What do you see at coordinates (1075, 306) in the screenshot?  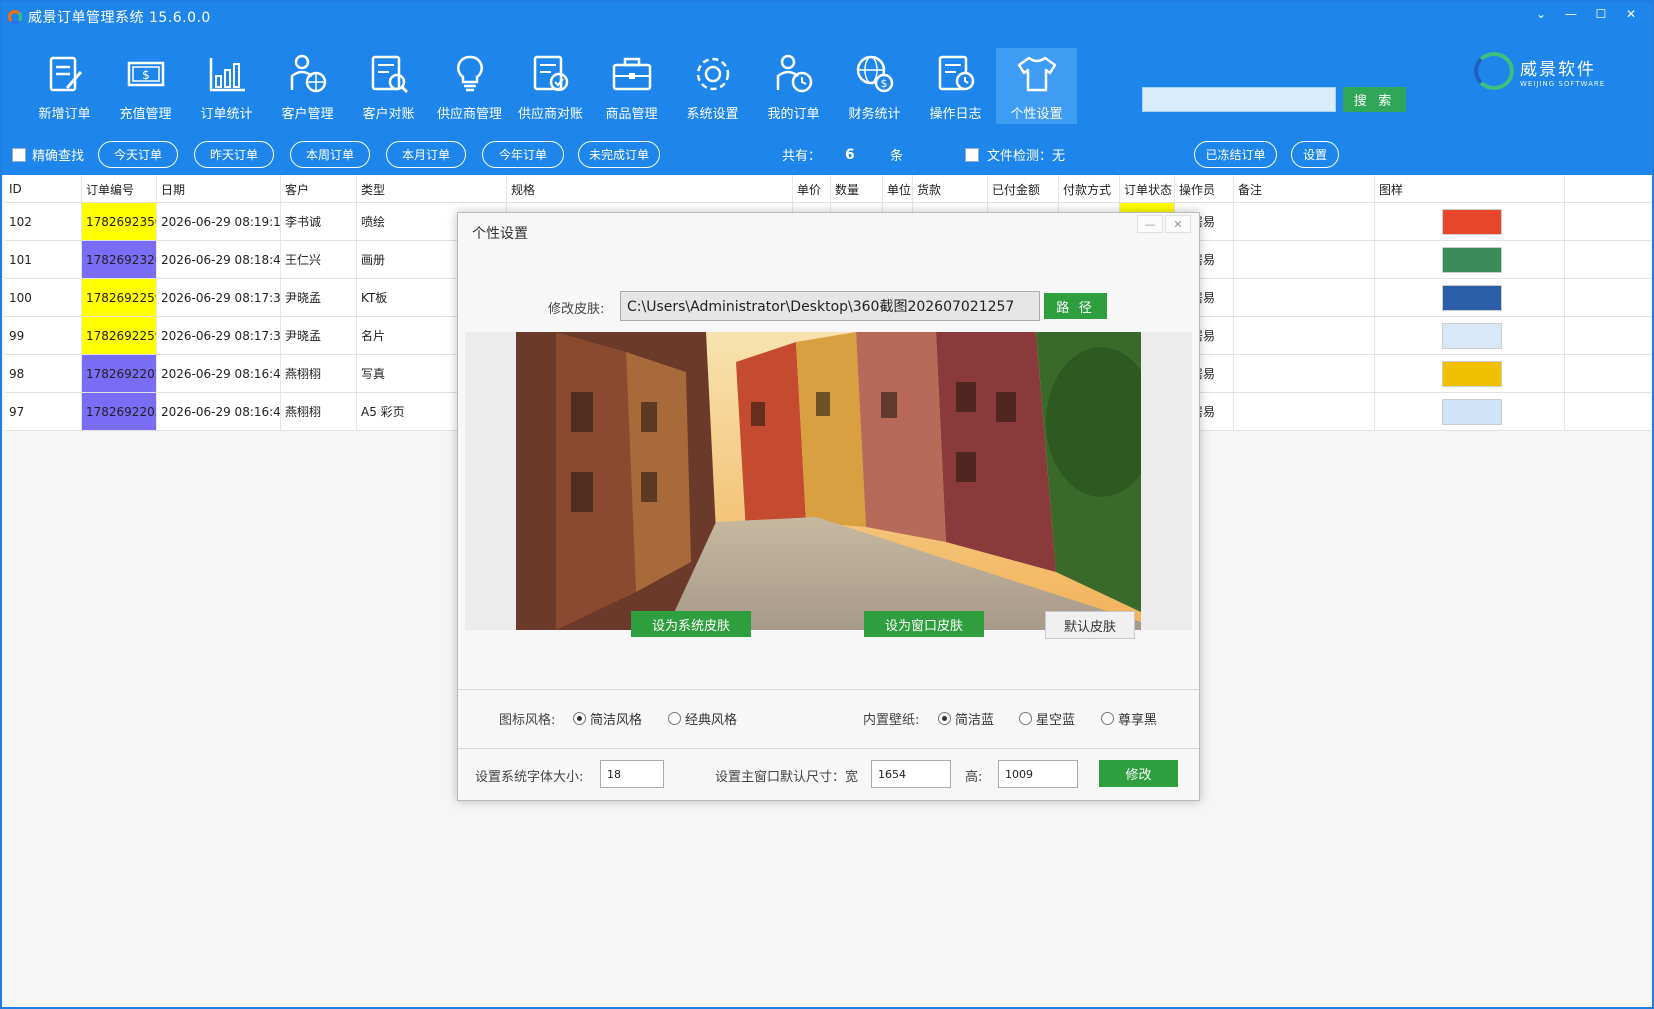 I see `browse-path-button: 路 径` at bounding box center [1075, 306].